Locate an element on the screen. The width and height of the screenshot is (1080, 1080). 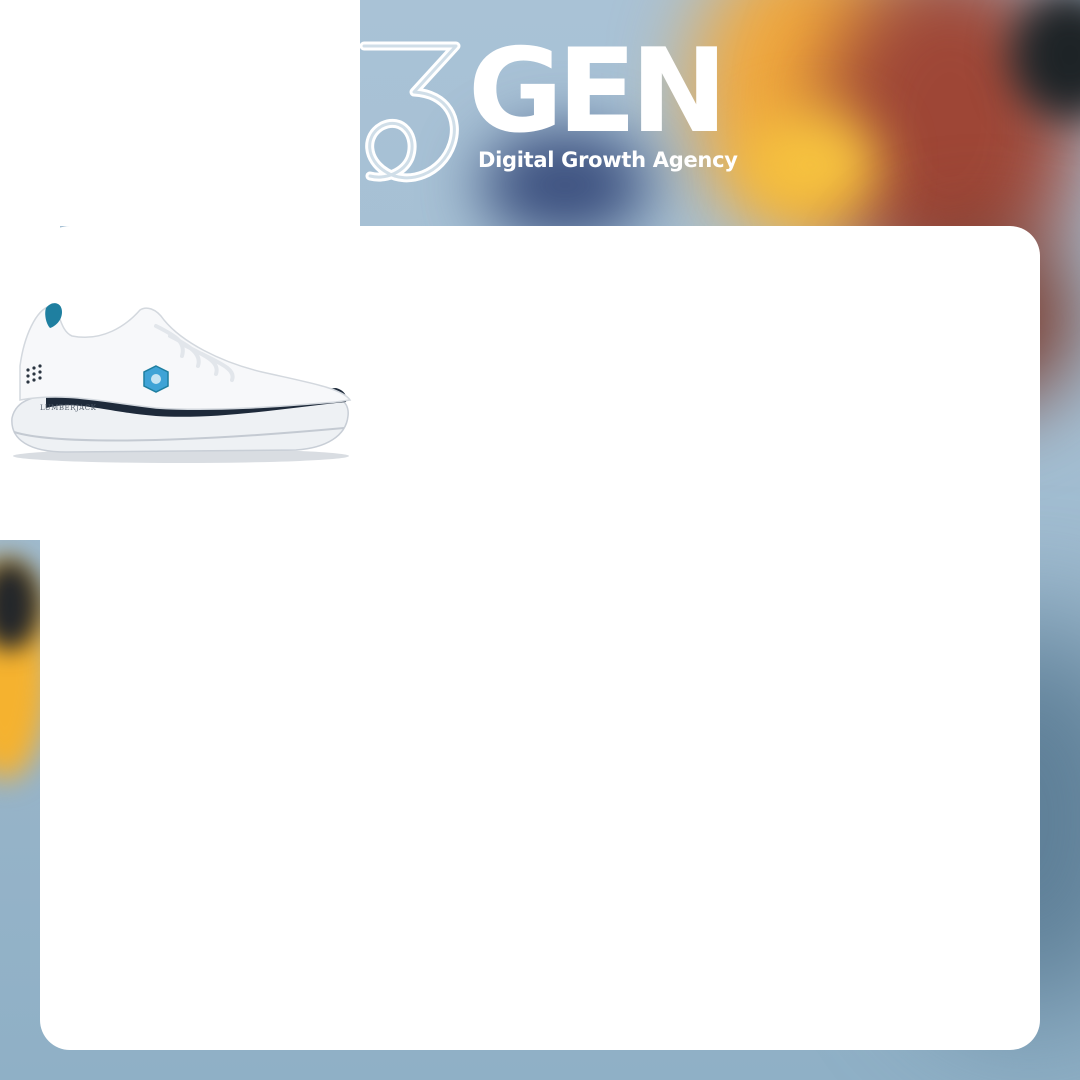
logo-3-mark-icon is located at coordinates (410, 112).